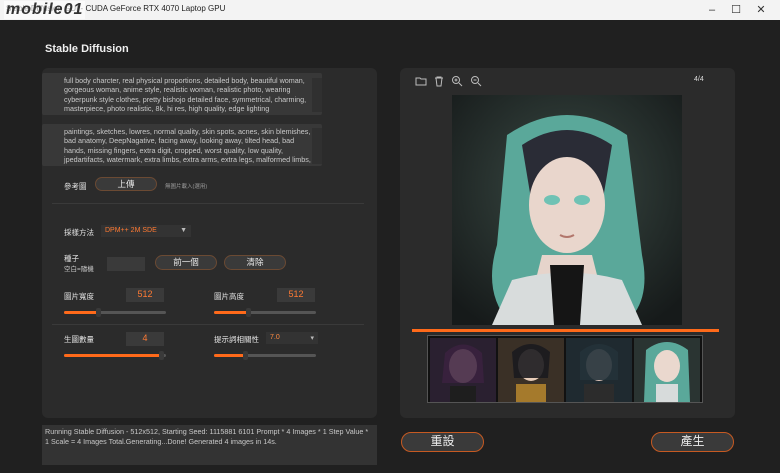 The height and width of the screenshot is (473, 780). What do you see at coordinates (565, 330) in the screenshot?
I see `generation-progress-bar` at bounding box center [565, 330].